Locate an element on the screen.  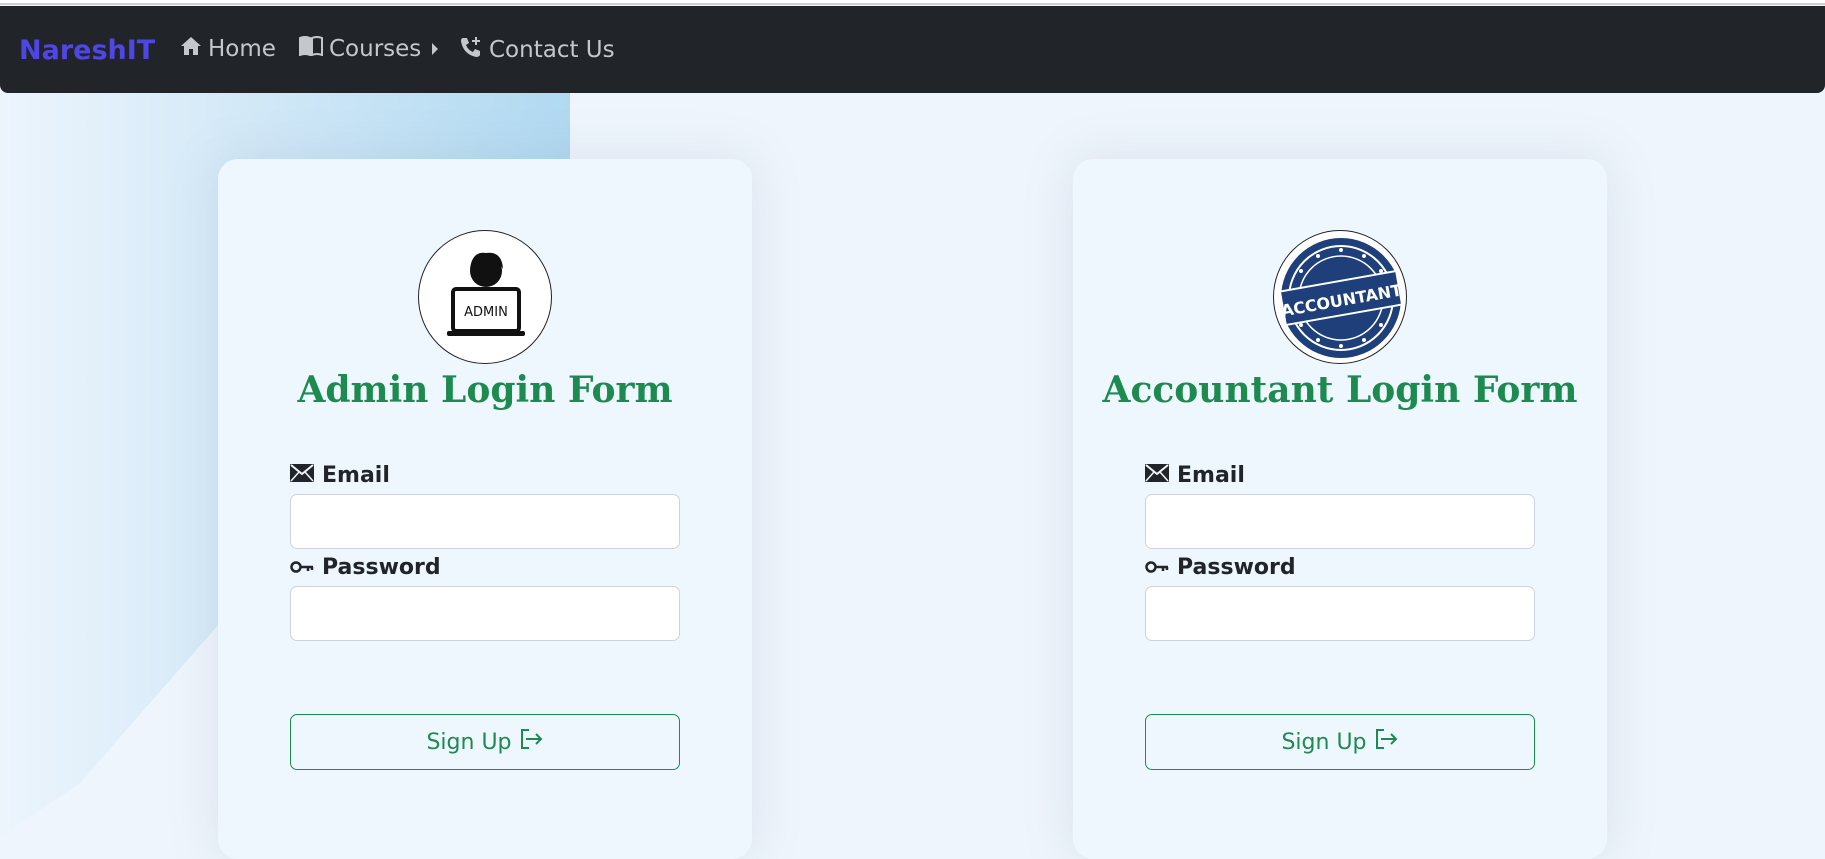
admin-password-label: Password is located at coordinates (365, 567).